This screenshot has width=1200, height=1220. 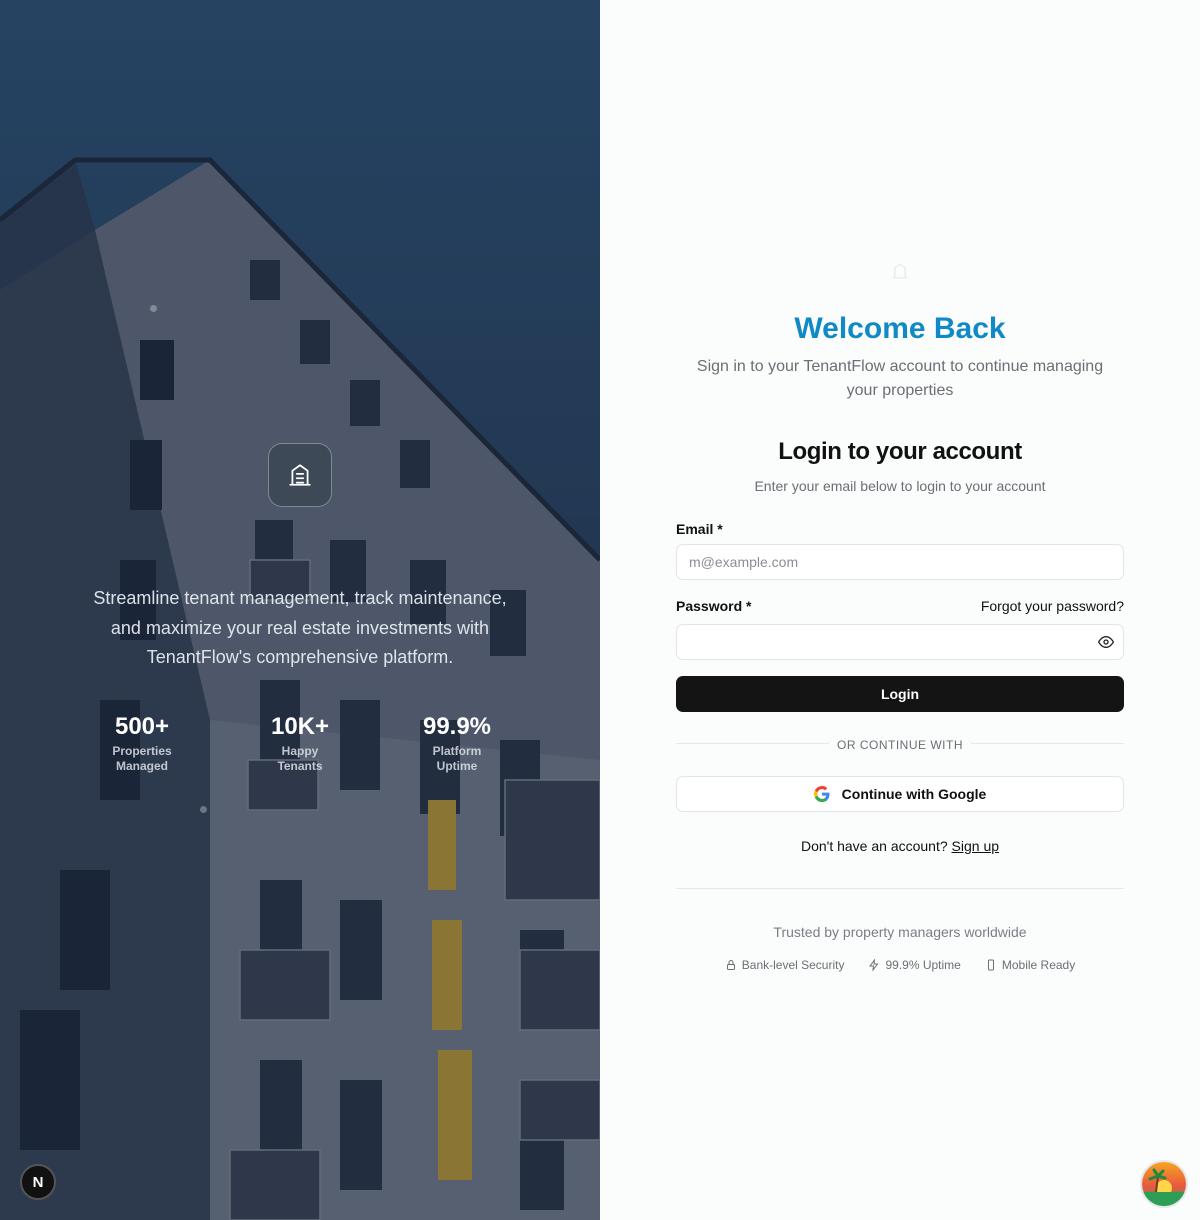 What do you see at coordinates (874, 965) in the screenshot?
I see `bolt-icon` at bounding box center [874, 965].